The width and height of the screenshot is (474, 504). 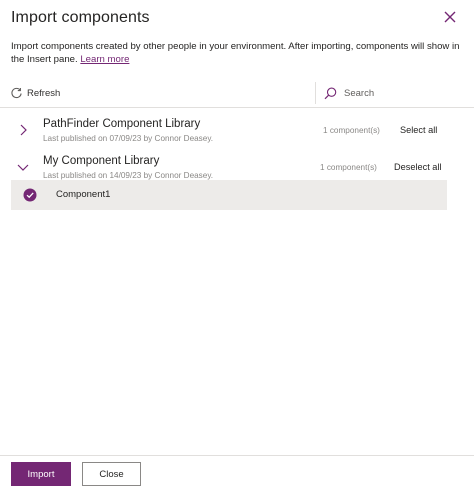 What do you see at coordinates (418, 167) in the screenshot?
I see `deselect-all-button: Deselect all` at bounding box center [418, 167].